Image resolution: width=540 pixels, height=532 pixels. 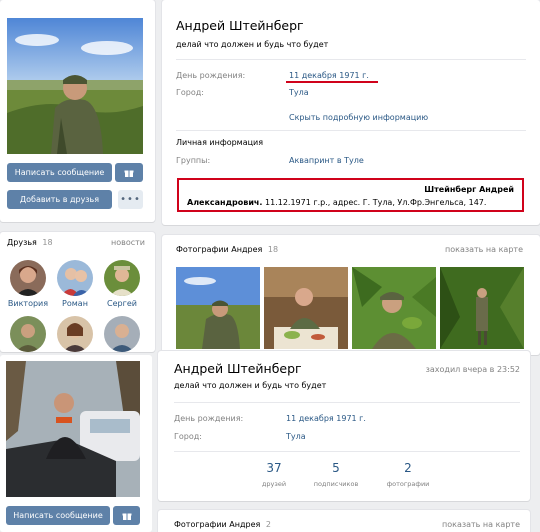 I want to click on groups-link: Аквапринт в Туле, so click(x=326, y=160).